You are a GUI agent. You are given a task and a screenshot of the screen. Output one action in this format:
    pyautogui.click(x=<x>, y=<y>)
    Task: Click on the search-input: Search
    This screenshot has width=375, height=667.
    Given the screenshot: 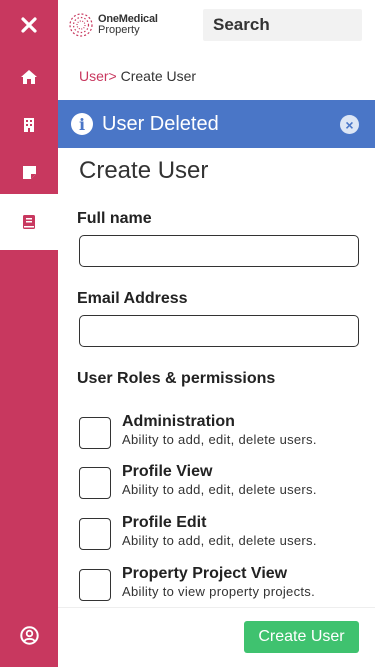 What is the action you would take?
    pyautogui.click(x=282, y=25)
    